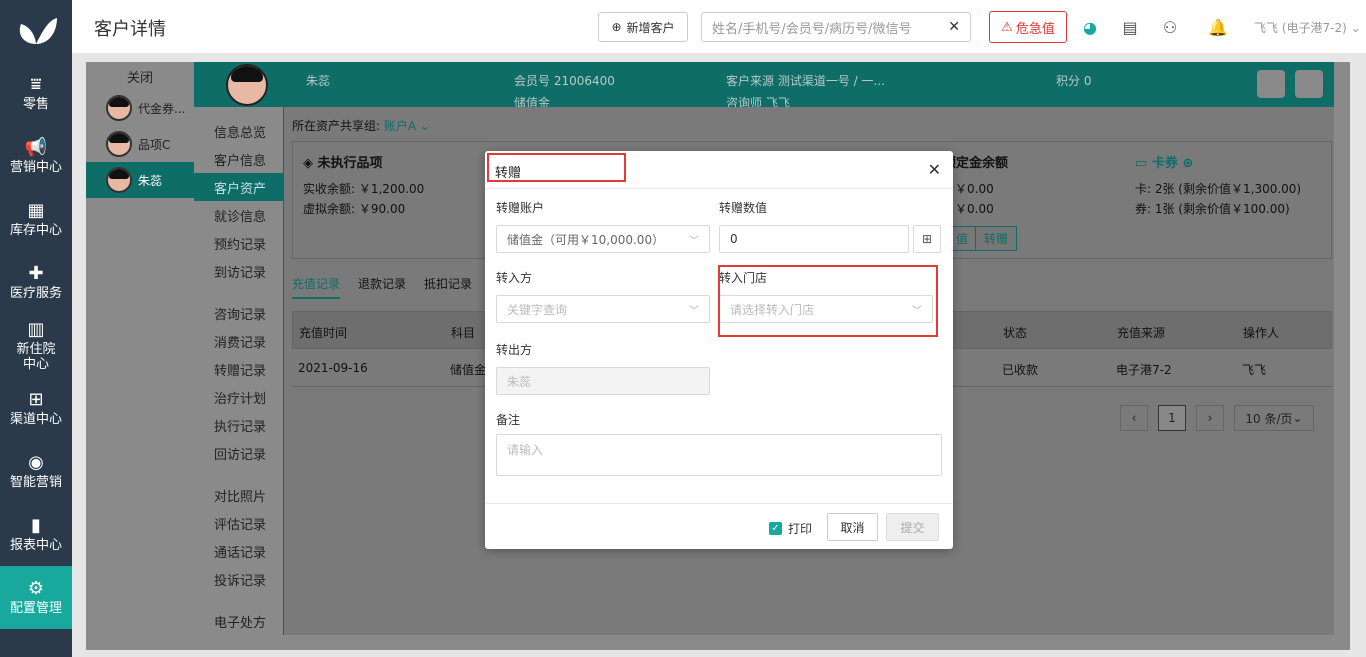 The width and height of the screenshot is (1366, 657). What do you see at coordinates (36, 534) in the screenshot?
I see `nav-reports: ▮ 报表中心` at bounding box center [36, 534].